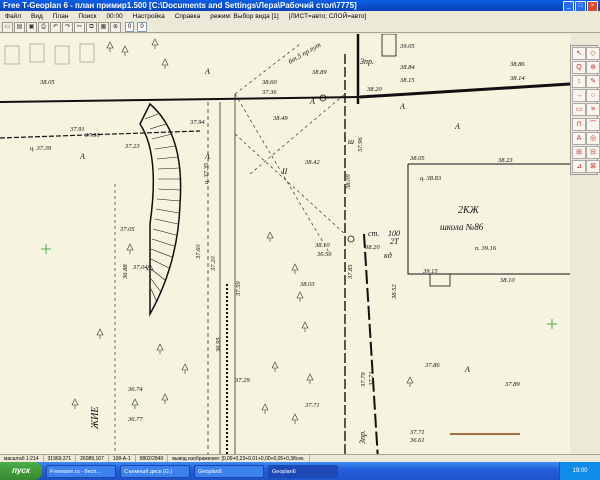  Describe the element at coordinates (43, 27) in the screenshot. I see `print-icon: ⎙` at that location.